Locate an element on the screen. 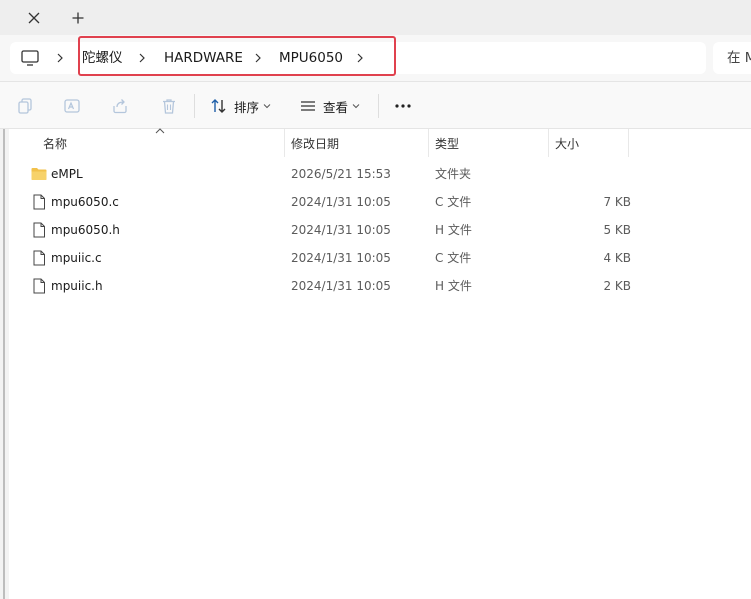 The image size is (751, 599). close-tab-button is located at coordinates (34, 18).